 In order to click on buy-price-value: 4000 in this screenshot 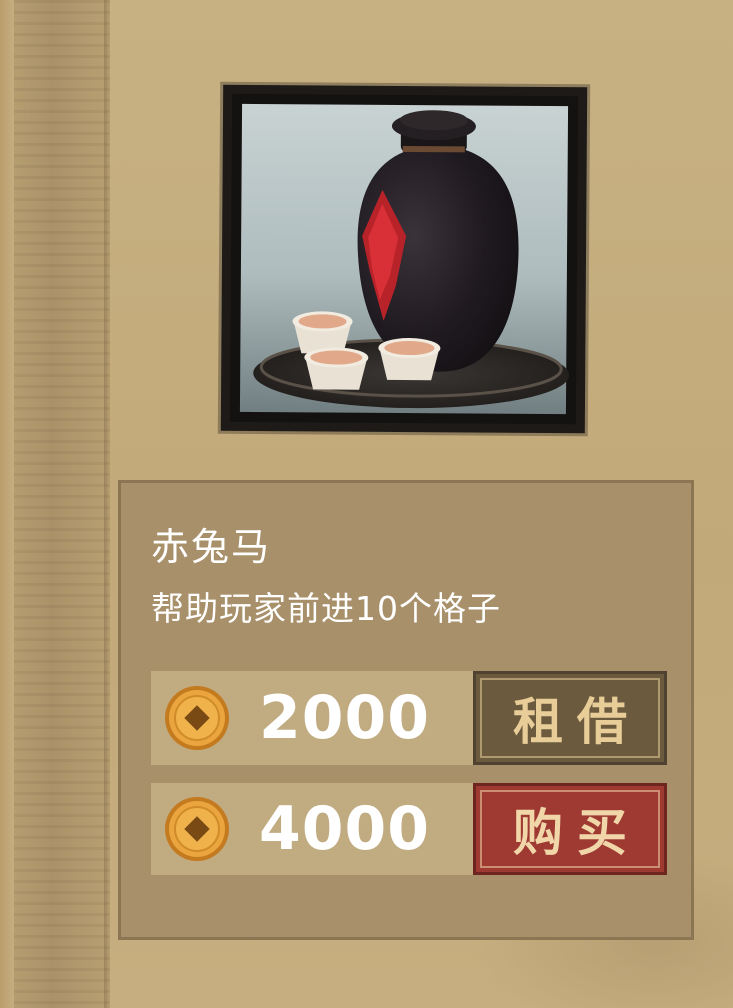, I will do `click(344, 829)`.